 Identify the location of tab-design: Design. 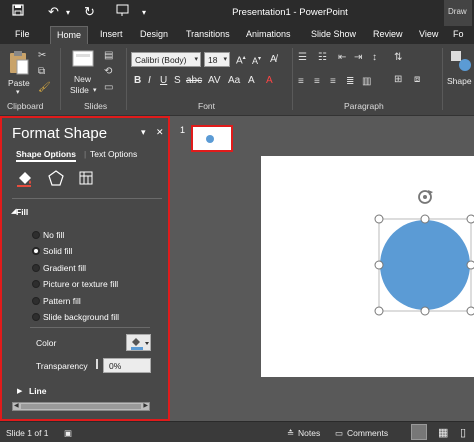
(154, 34).